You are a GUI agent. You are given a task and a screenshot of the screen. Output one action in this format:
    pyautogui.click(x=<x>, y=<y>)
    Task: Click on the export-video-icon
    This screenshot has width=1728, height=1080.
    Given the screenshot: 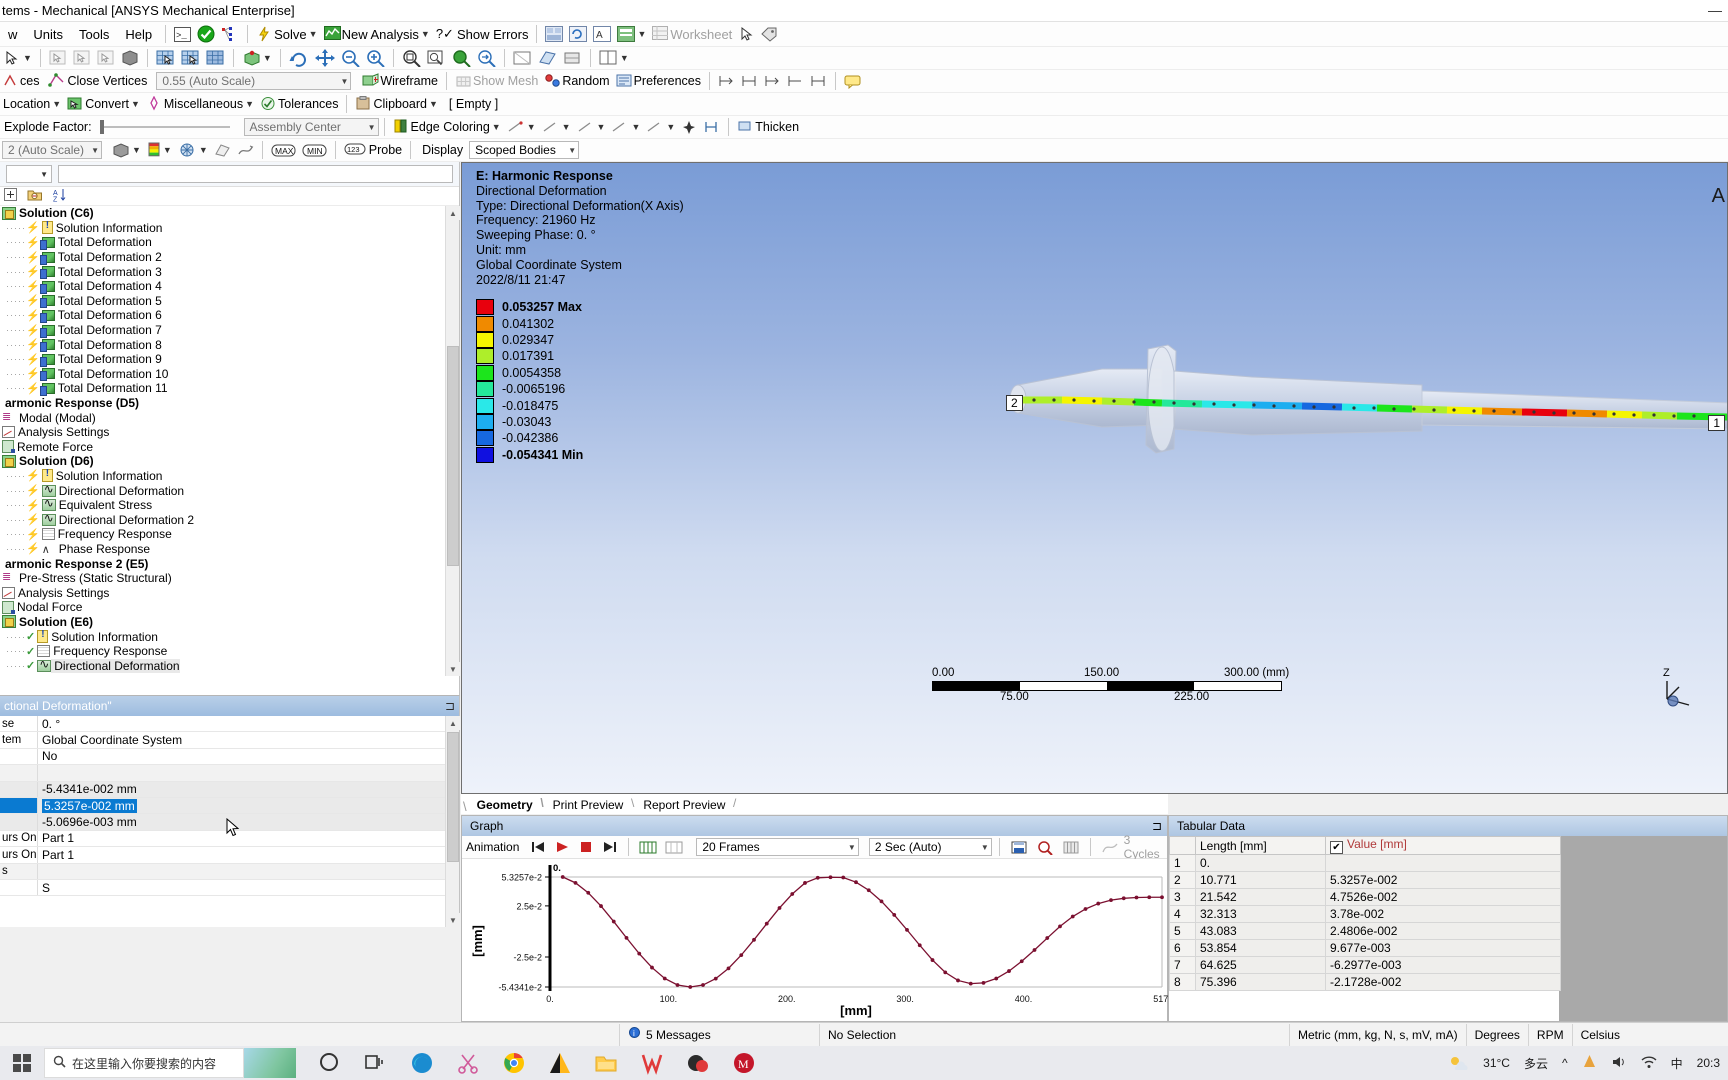 What is the action you would take?
    pyautogui.click(x=1019, y=847)
    